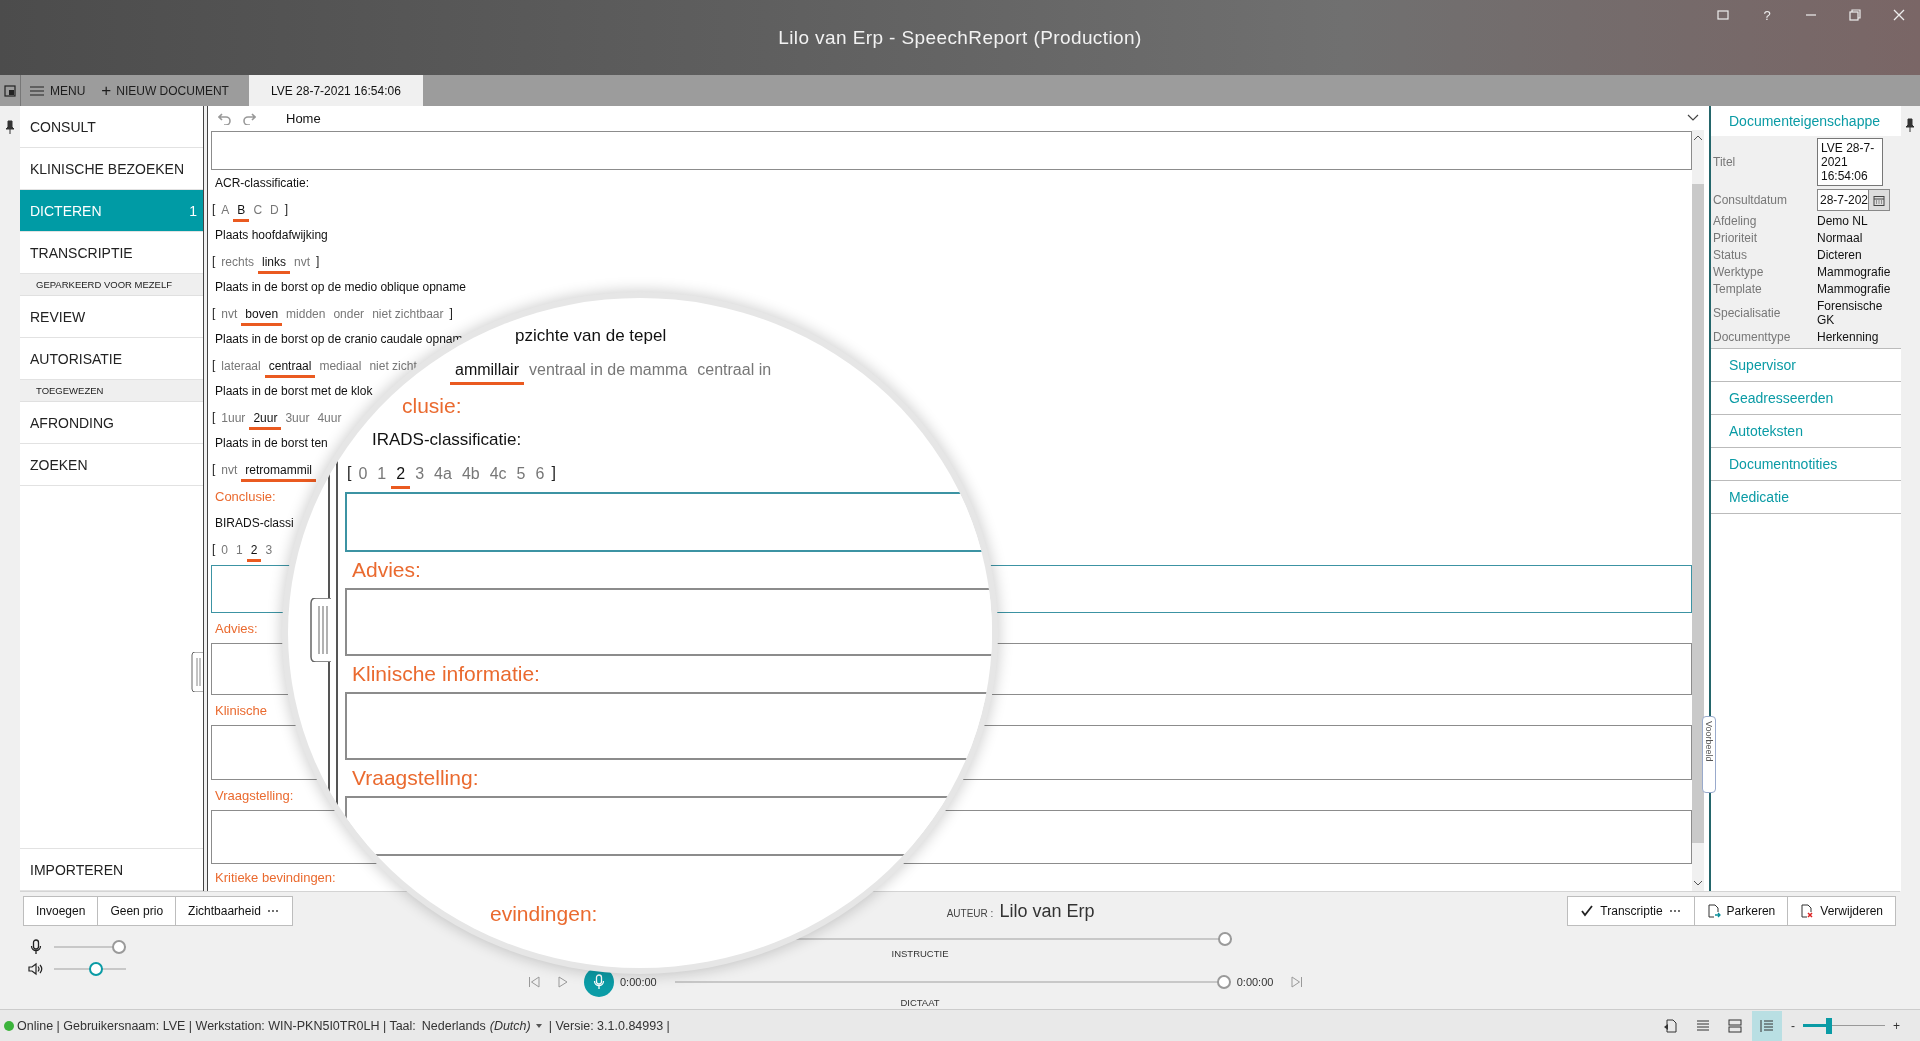  What do you see at coordinates (1725, 162) in the screenshot?
I see `property-label: Titel` at bounding box center [1725, 162].